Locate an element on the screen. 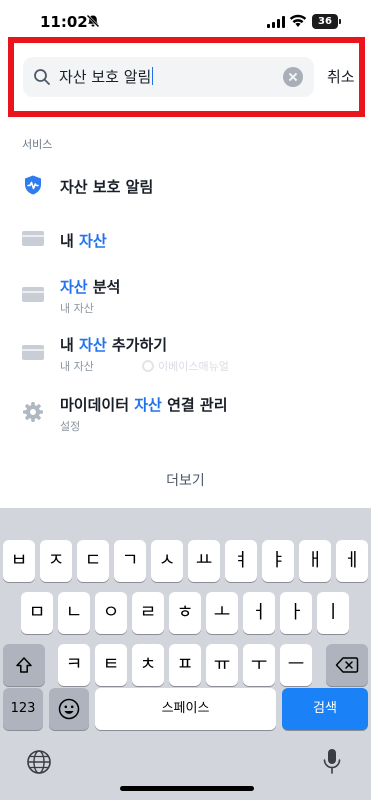  key: ㅈ is located at coordinates (56, 561).